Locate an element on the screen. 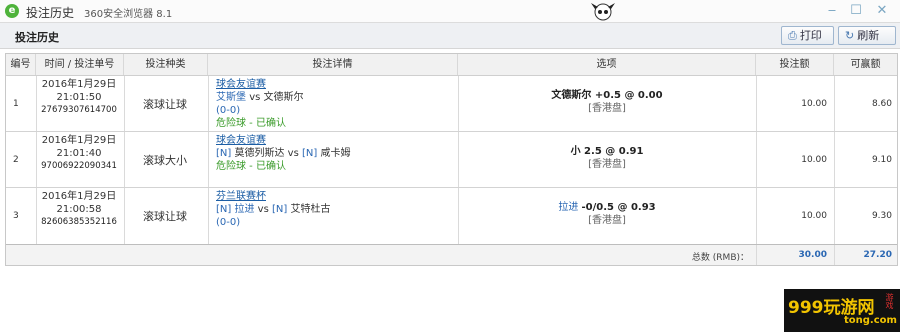  print-label: 打印 is located at coordinates (810, 35).